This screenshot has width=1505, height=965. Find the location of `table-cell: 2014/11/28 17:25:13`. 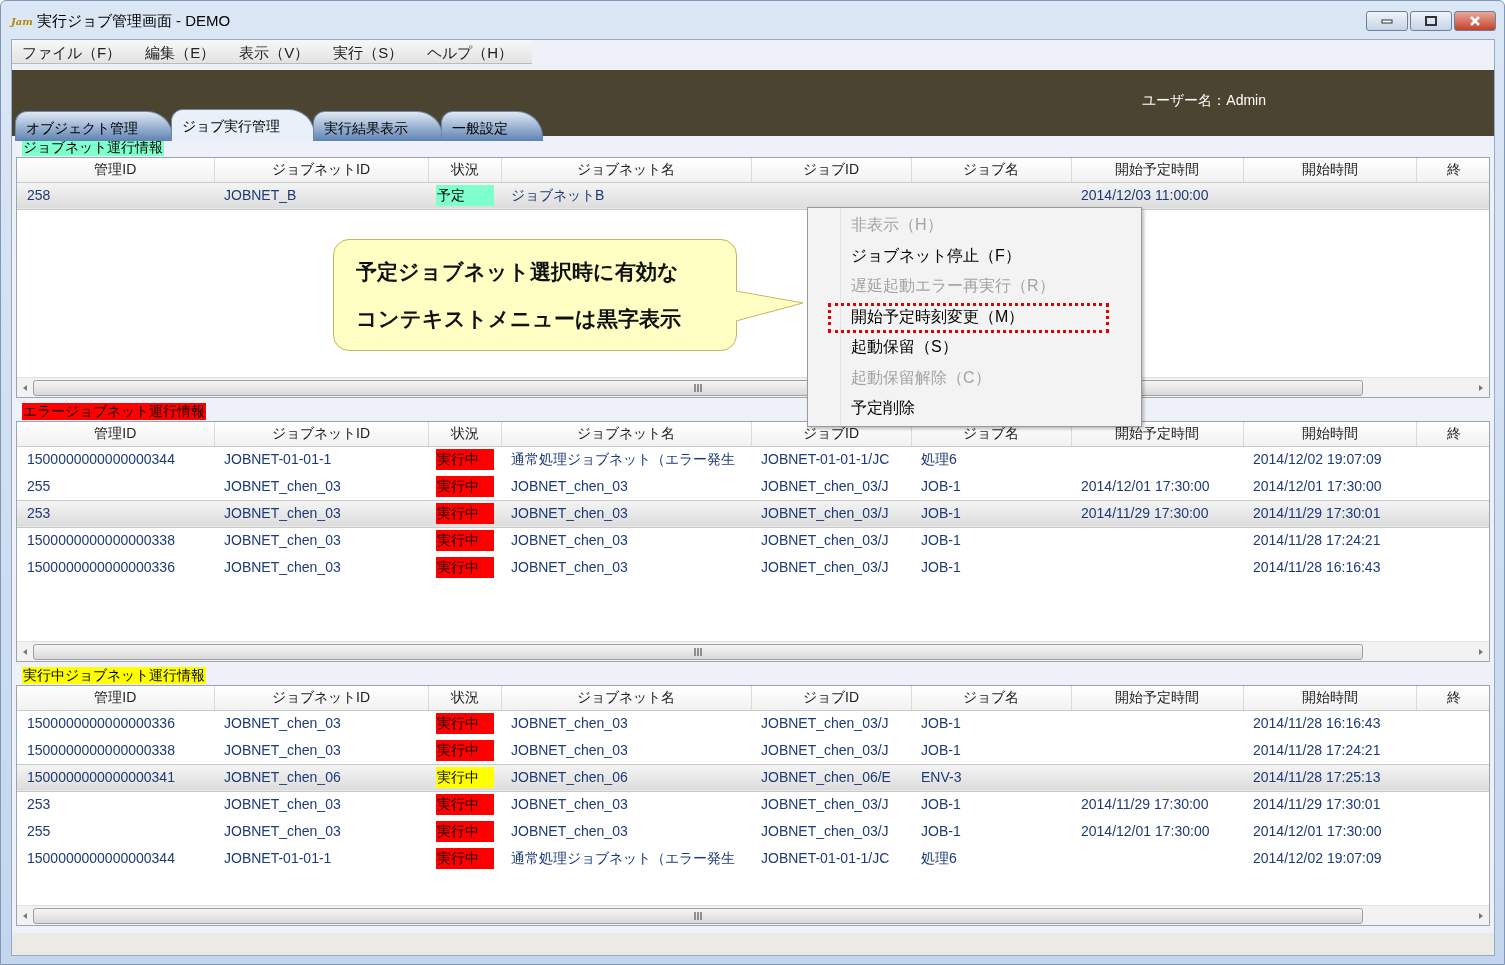

table-cell: 2014/11/28 17:25:13 is located at coordinates (1317, 777).